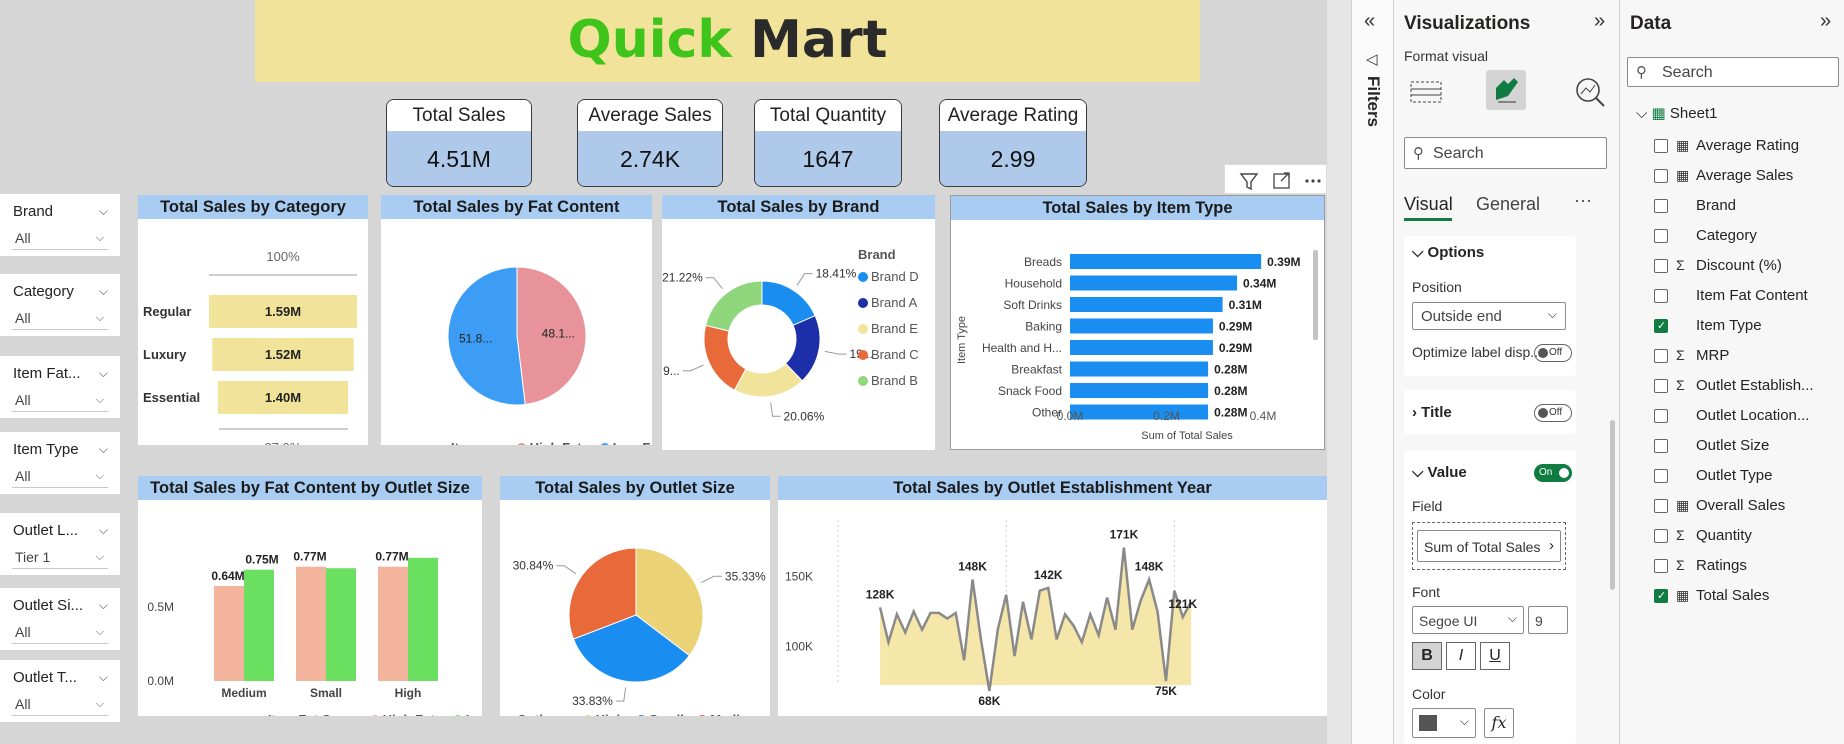 Image resolution: width=1844 pixels, height=744 pixels. I want to click on field-item: ▦ Overall Sales, so click(1732, 507).